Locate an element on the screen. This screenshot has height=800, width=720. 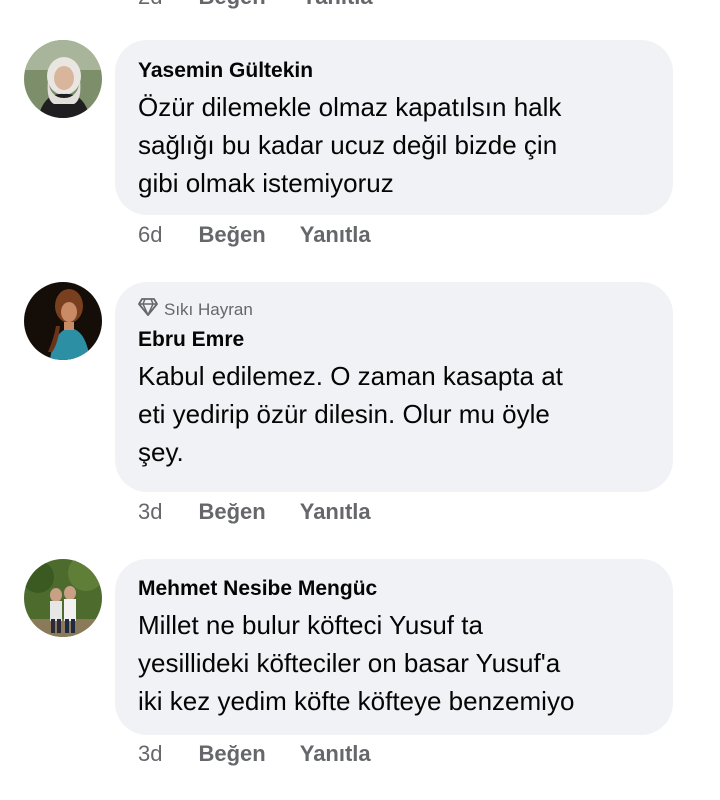
comment-author: Yasemin Gültekin is located at coordinates (394, 71).